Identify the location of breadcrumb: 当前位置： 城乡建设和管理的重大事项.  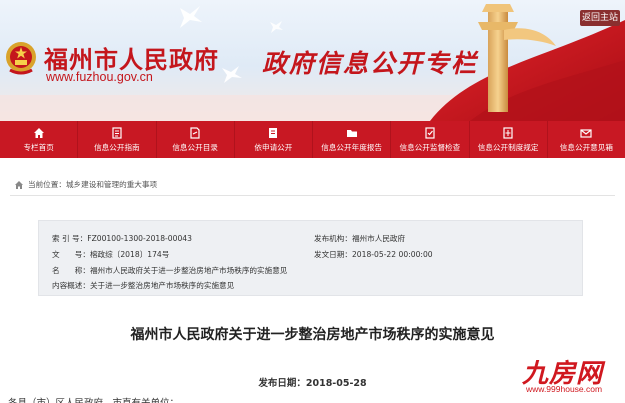
(85, 184).